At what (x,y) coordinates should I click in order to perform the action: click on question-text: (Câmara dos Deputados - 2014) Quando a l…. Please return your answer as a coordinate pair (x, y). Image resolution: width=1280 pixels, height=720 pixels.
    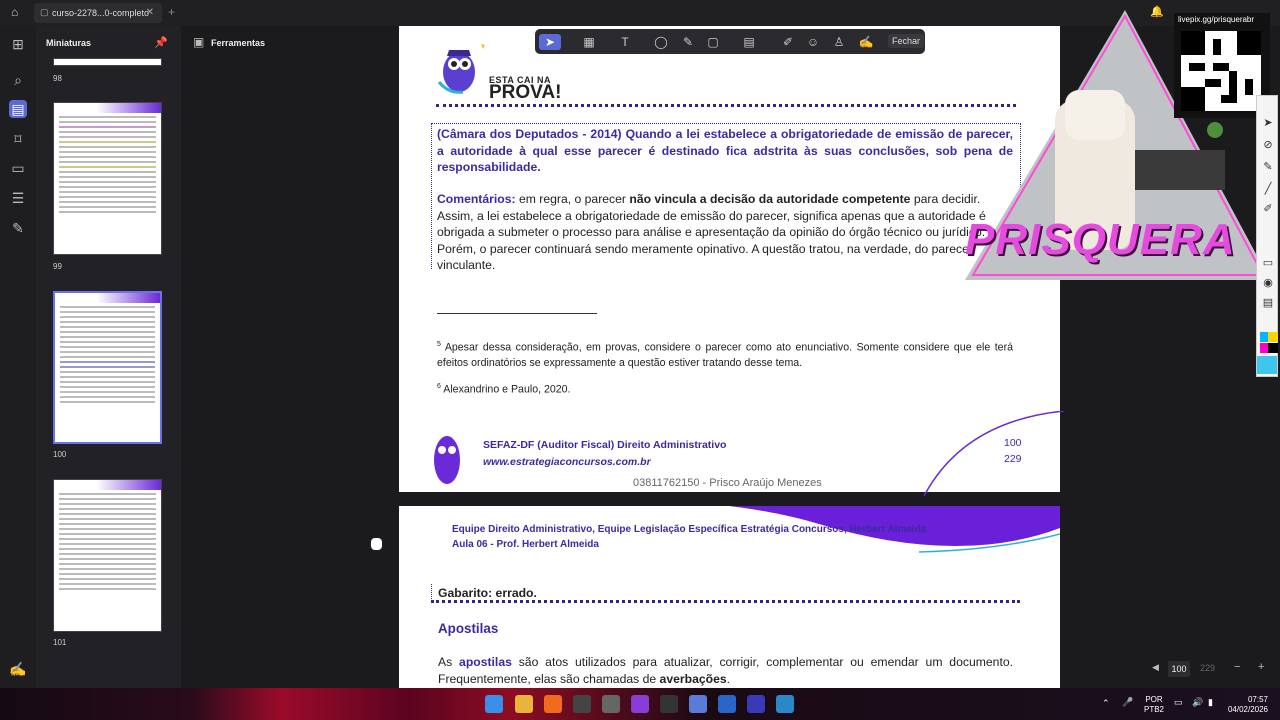
    Looking at the image, I should click on (725, 150).